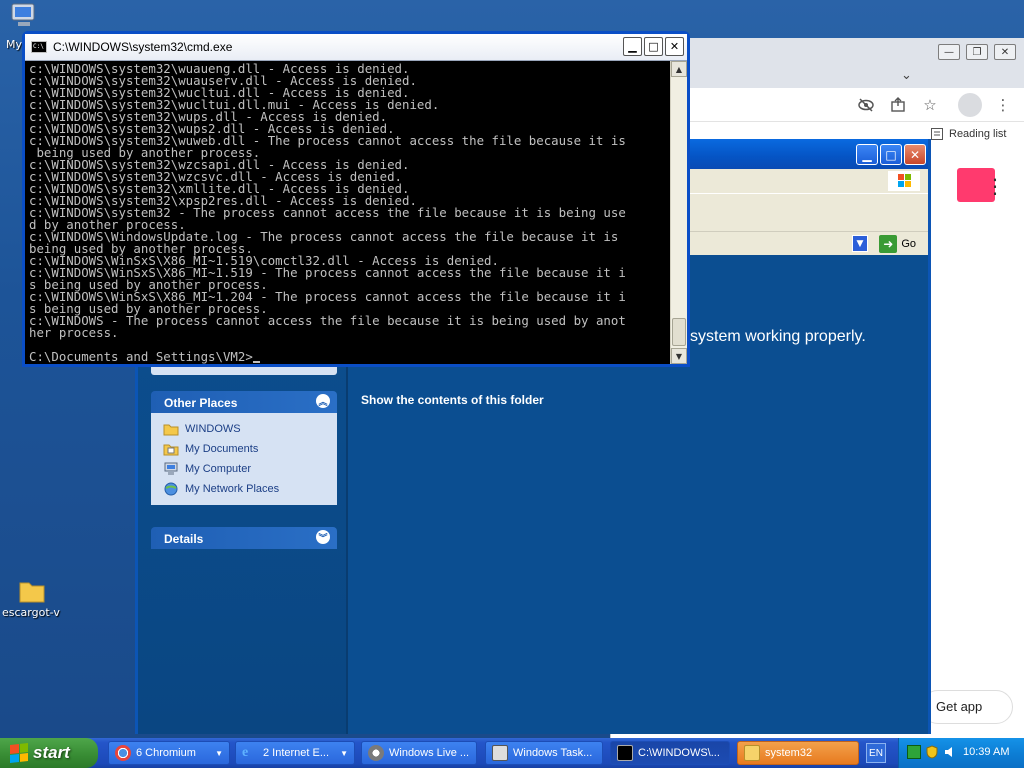 This screenshot has width=1024, height=768. I want to click on get-app-button: Get app, so click(967, 707).